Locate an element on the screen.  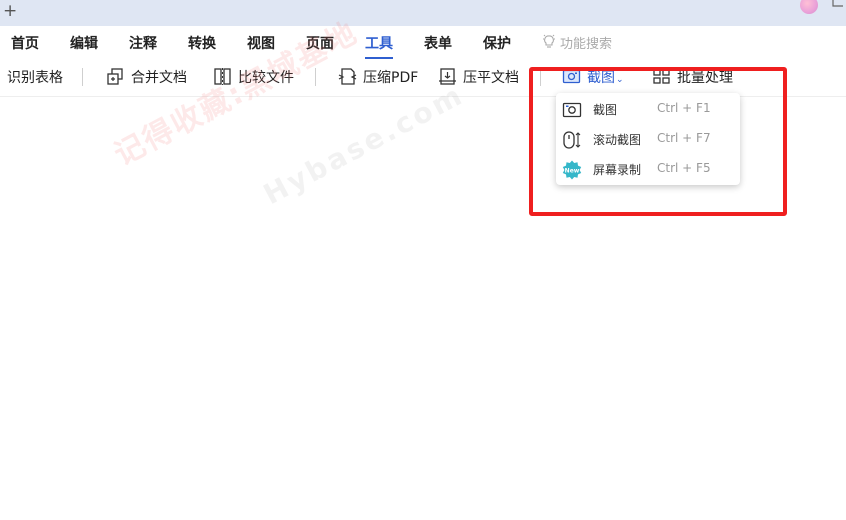
compress-pdf-button: 压缩PDF is located at coordinates (378, 77).